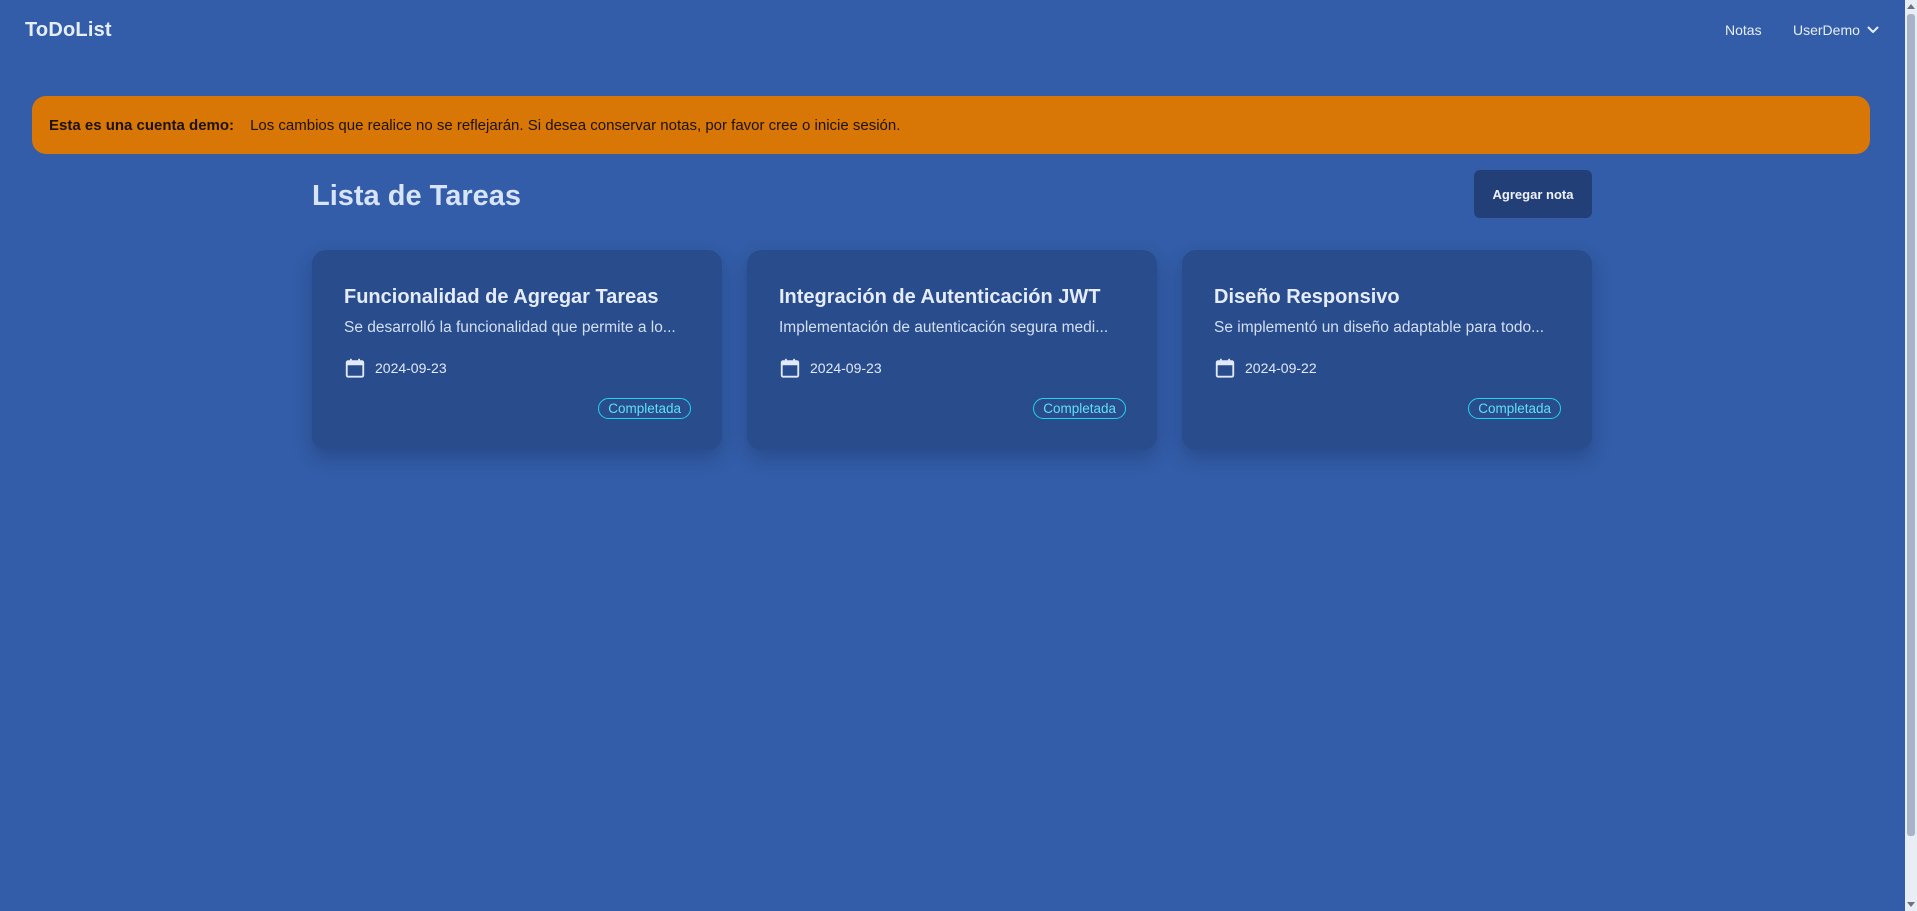 Image resolution: width=1917 pixels, height=911 pixels. Describe the element at coordinates (501, 297) in the screenshot. I see `task-title: Funcionalidad de Agregar Tareas` at that location.